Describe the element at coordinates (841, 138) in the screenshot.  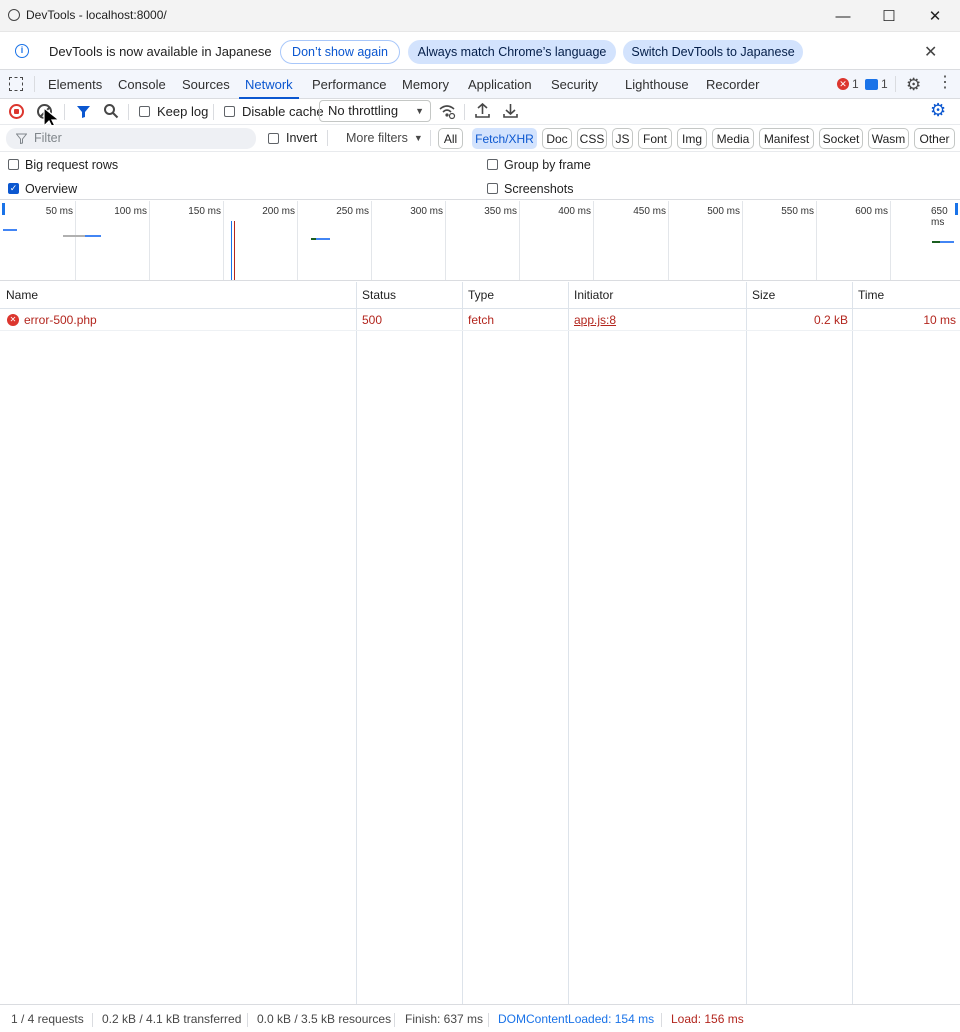
I see `type-filter-socket: Socket` at that location.